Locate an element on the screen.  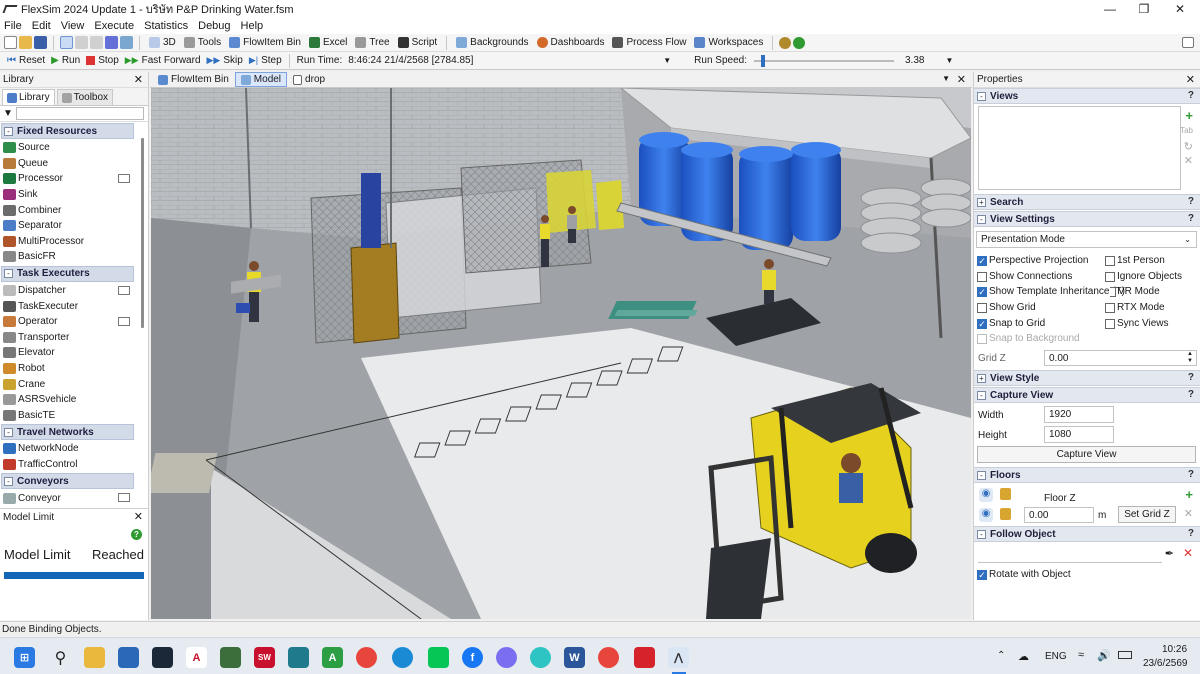
library-item-processor: Processor is located at coordinates (74, 179).